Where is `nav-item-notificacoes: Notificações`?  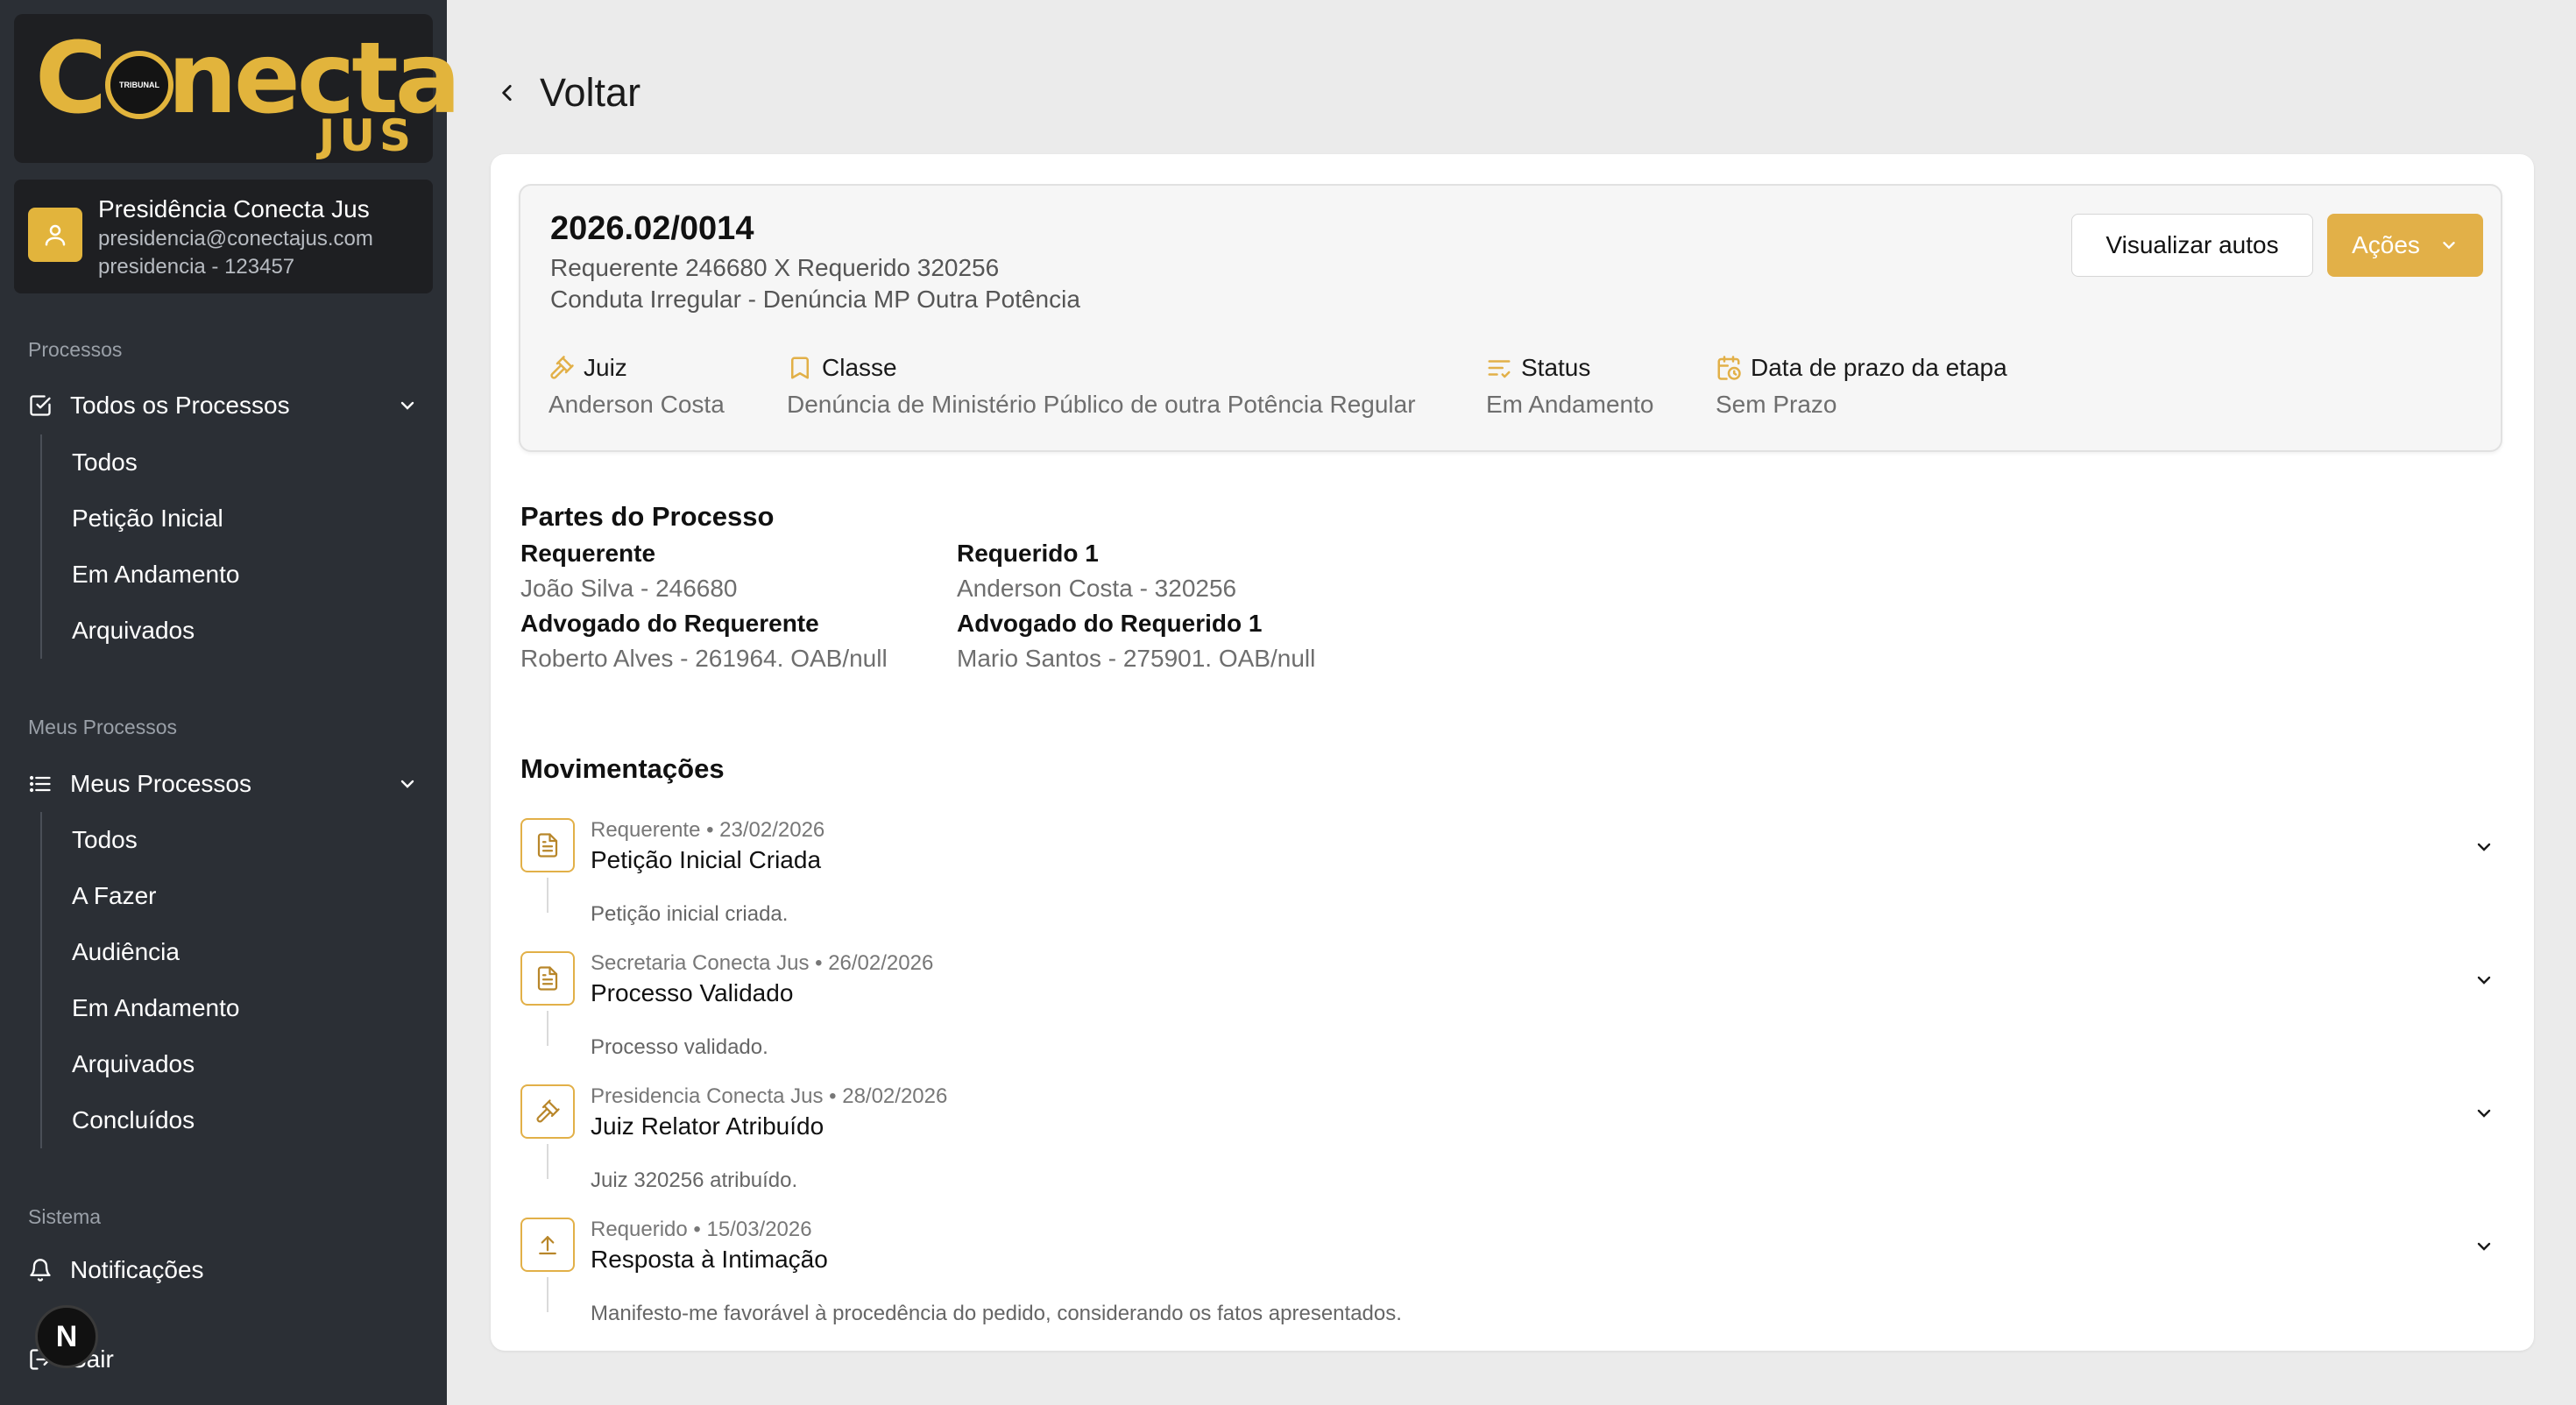
nav-item-notificacoes: Notificações is located at coordinates (116, 1270).